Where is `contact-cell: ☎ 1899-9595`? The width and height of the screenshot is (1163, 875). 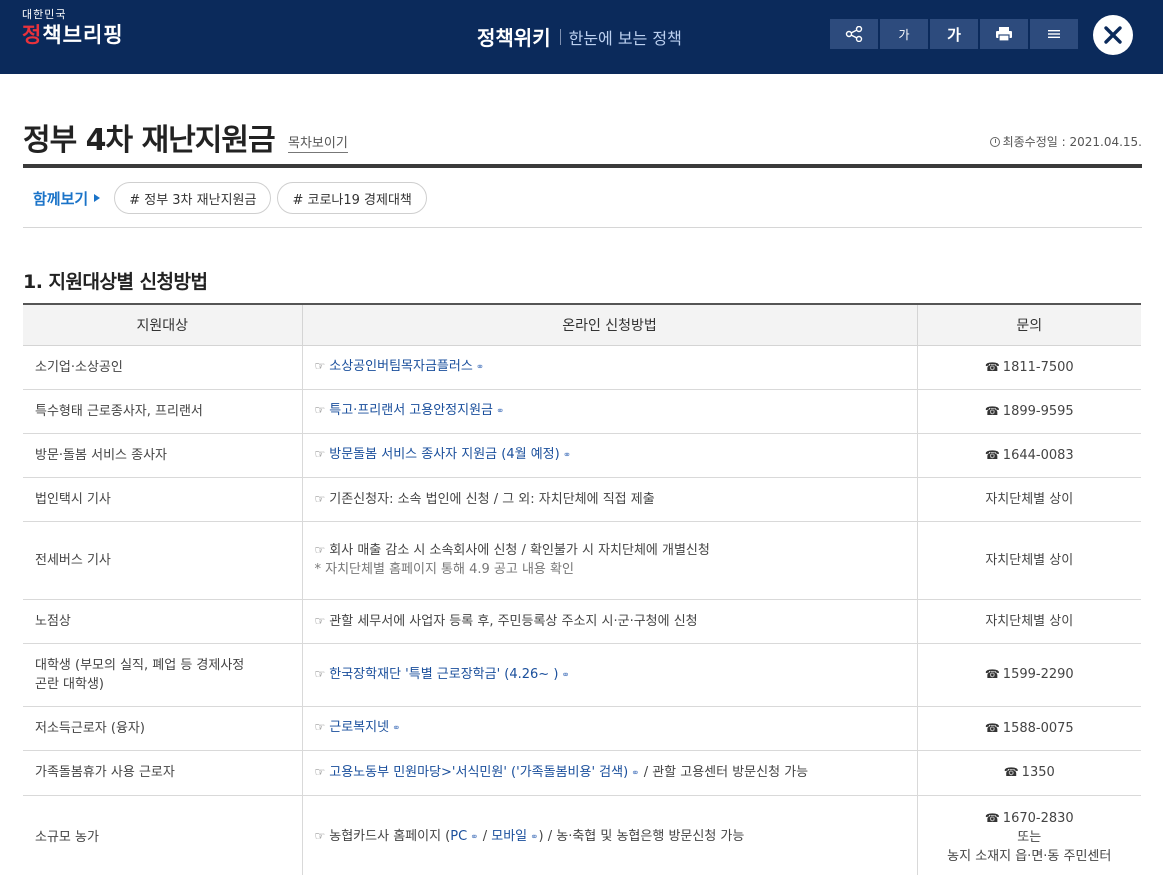 contact-cell: ☎ 1899-9595 is located at coordinates (1028, 411).